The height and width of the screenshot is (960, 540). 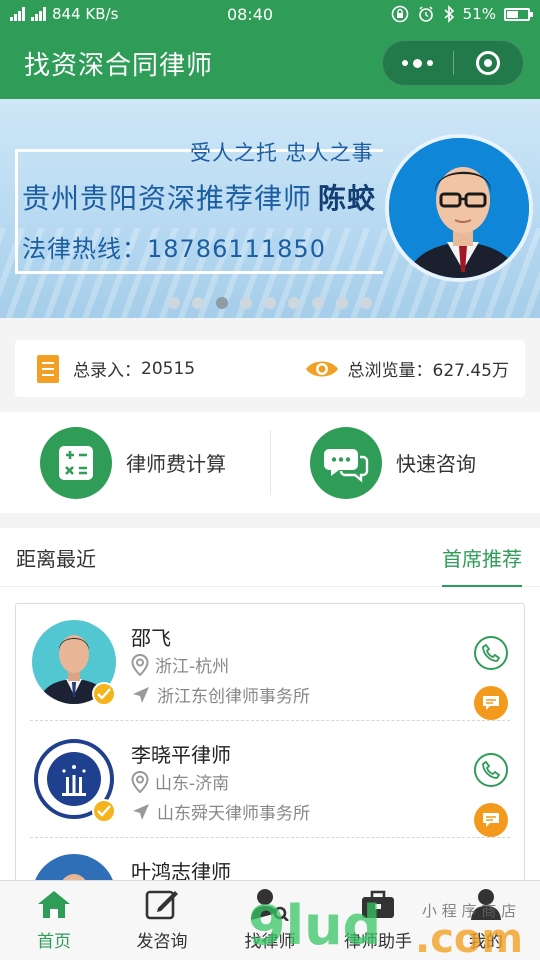 I want to click on tabbar-find-lawyer: 找律师, so click(x=270, y=920).